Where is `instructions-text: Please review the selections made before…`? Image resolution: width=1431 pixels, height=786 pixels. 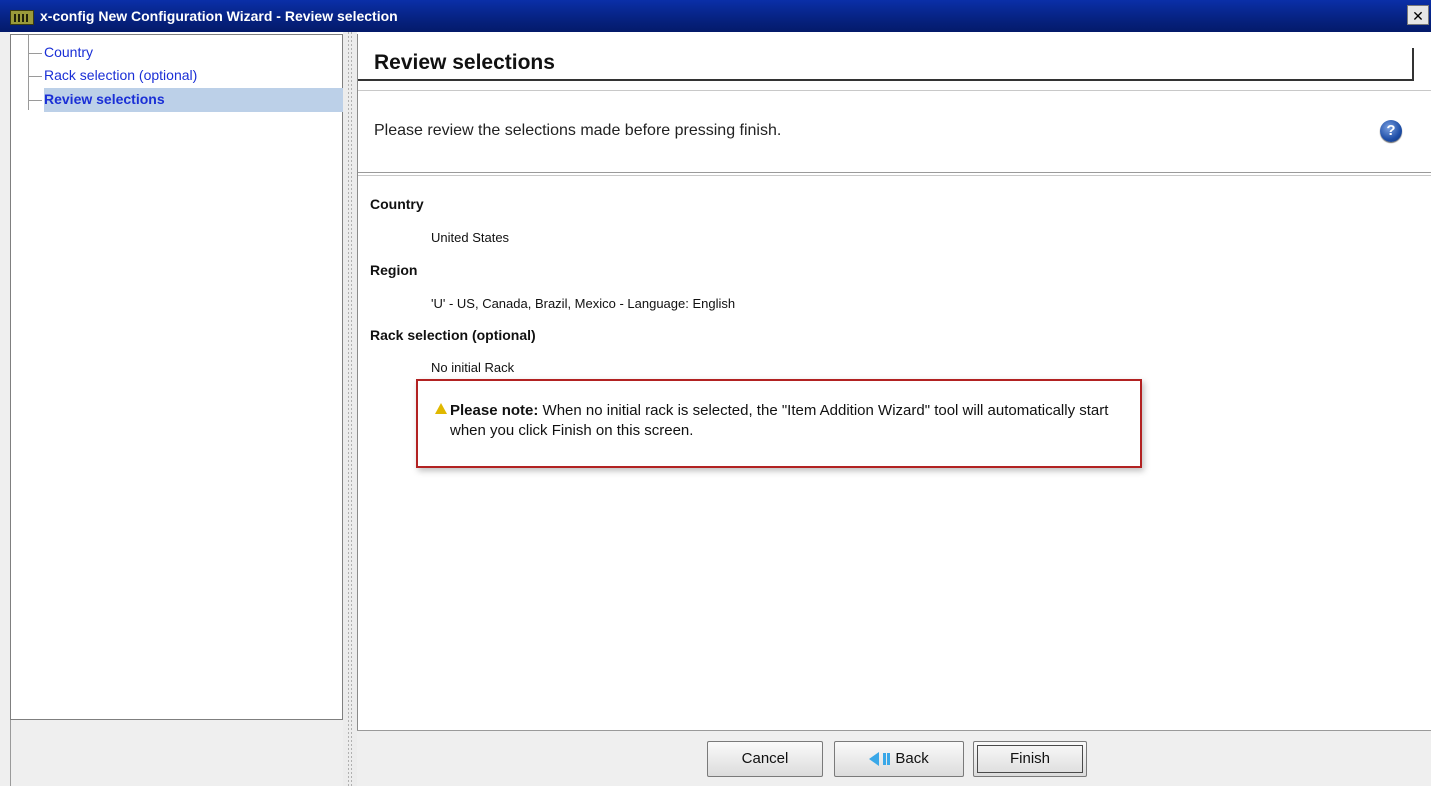
instructions-text: Please review the selections made before… is located at coordinates (578, 130).